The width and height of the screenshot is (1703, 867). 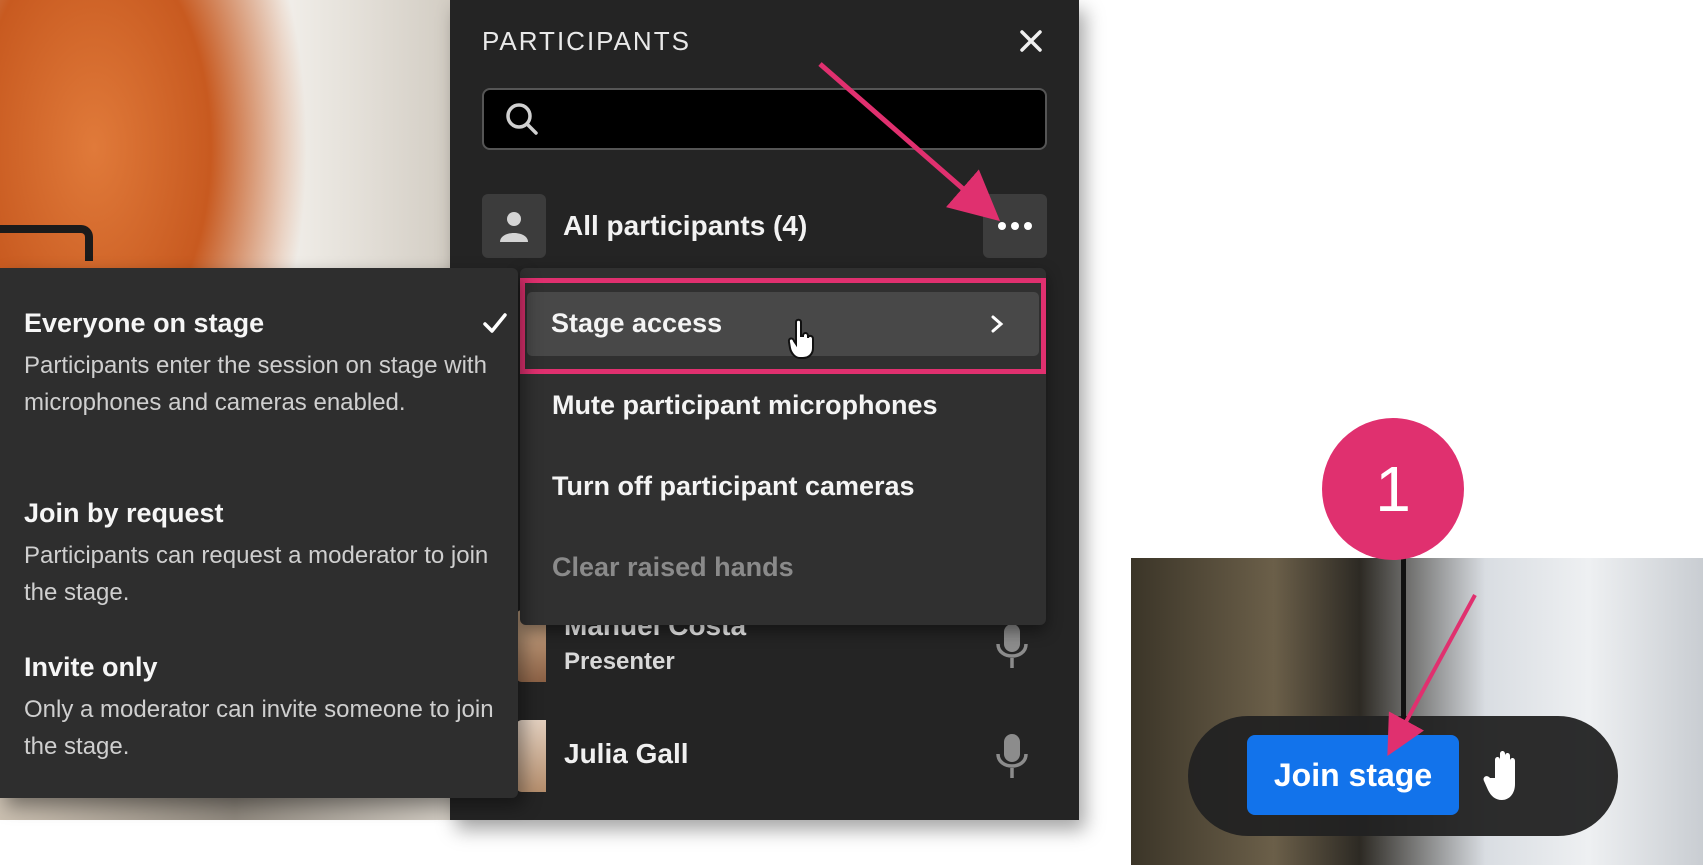 I want to click on participant-role: Presenter, so click(x=619, y=661).